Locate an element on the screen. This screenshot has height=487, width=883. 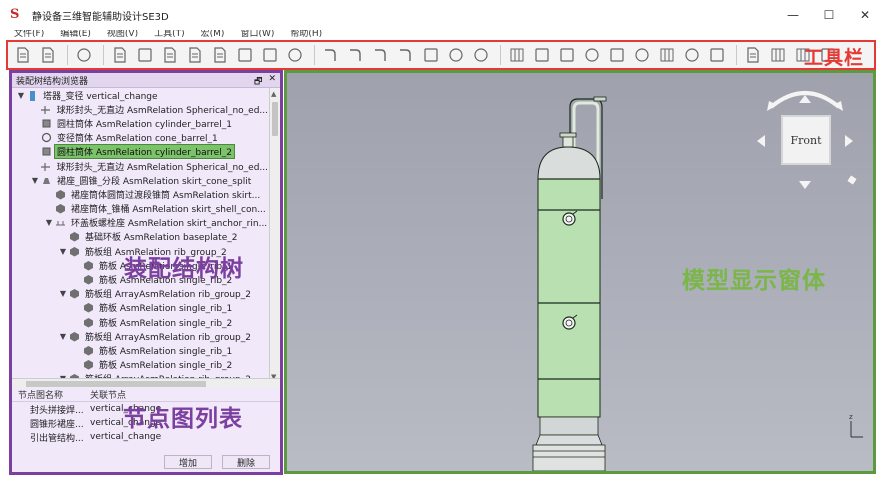
save-as-icon is located at coordinates (195, 55).